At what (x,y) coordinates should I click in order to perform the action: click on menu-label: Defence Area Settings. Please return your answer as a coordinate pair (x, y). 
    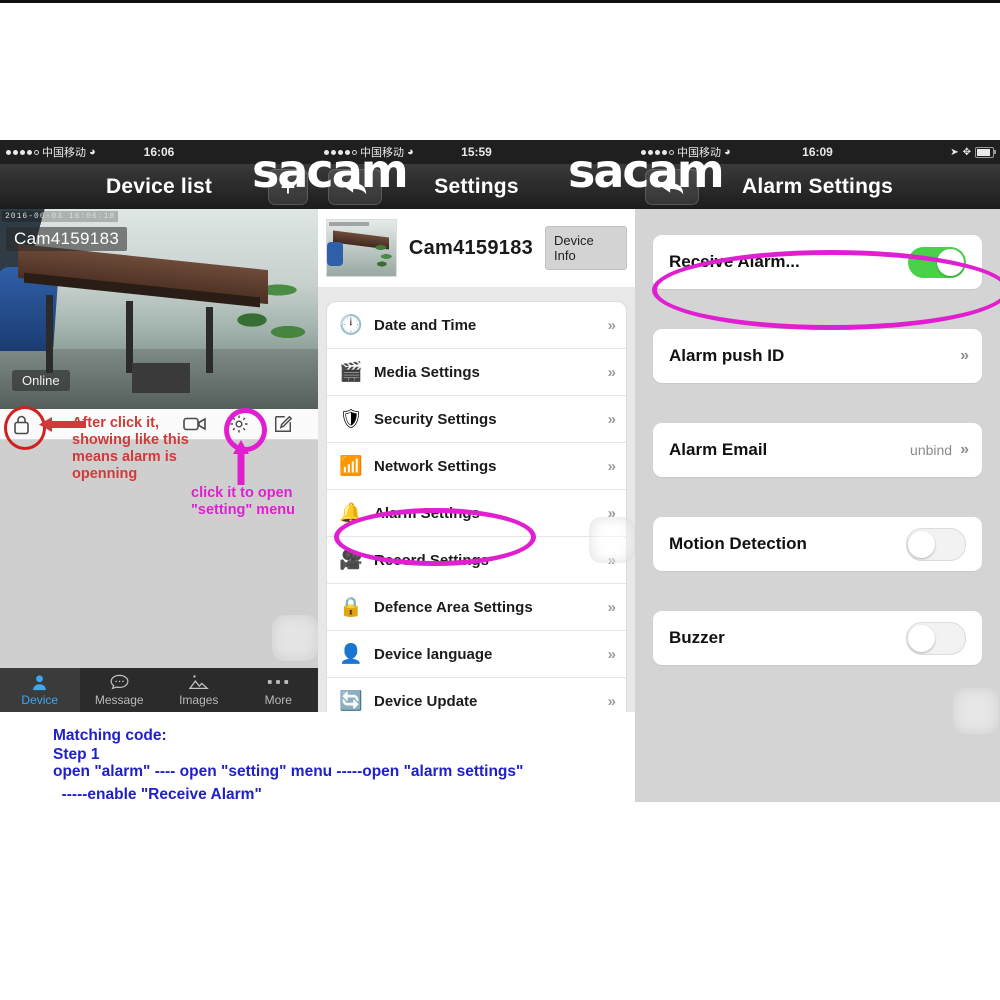
    Looking at the image, I should click on (453, 607).